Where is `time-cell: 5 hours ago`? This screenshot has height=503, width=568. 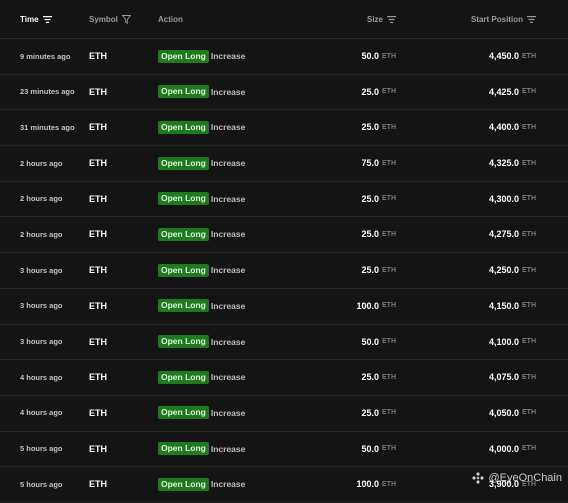 time-cell: 5 hours ago is located at coordinates (41, 484).